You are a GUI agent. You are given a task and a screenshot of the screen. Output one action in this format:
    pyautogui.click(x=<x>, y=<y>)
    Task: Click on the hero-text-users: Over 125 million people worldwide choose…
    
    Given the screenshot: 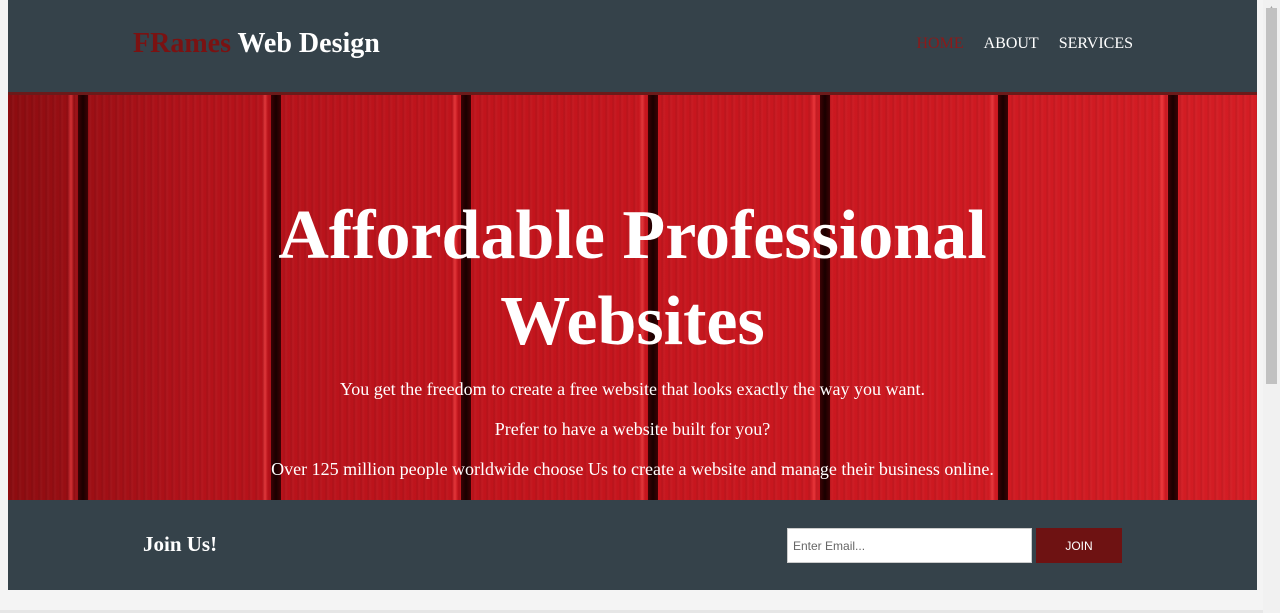 What is the action you would take?
    pyautogui.click(x=632, y=469)
    